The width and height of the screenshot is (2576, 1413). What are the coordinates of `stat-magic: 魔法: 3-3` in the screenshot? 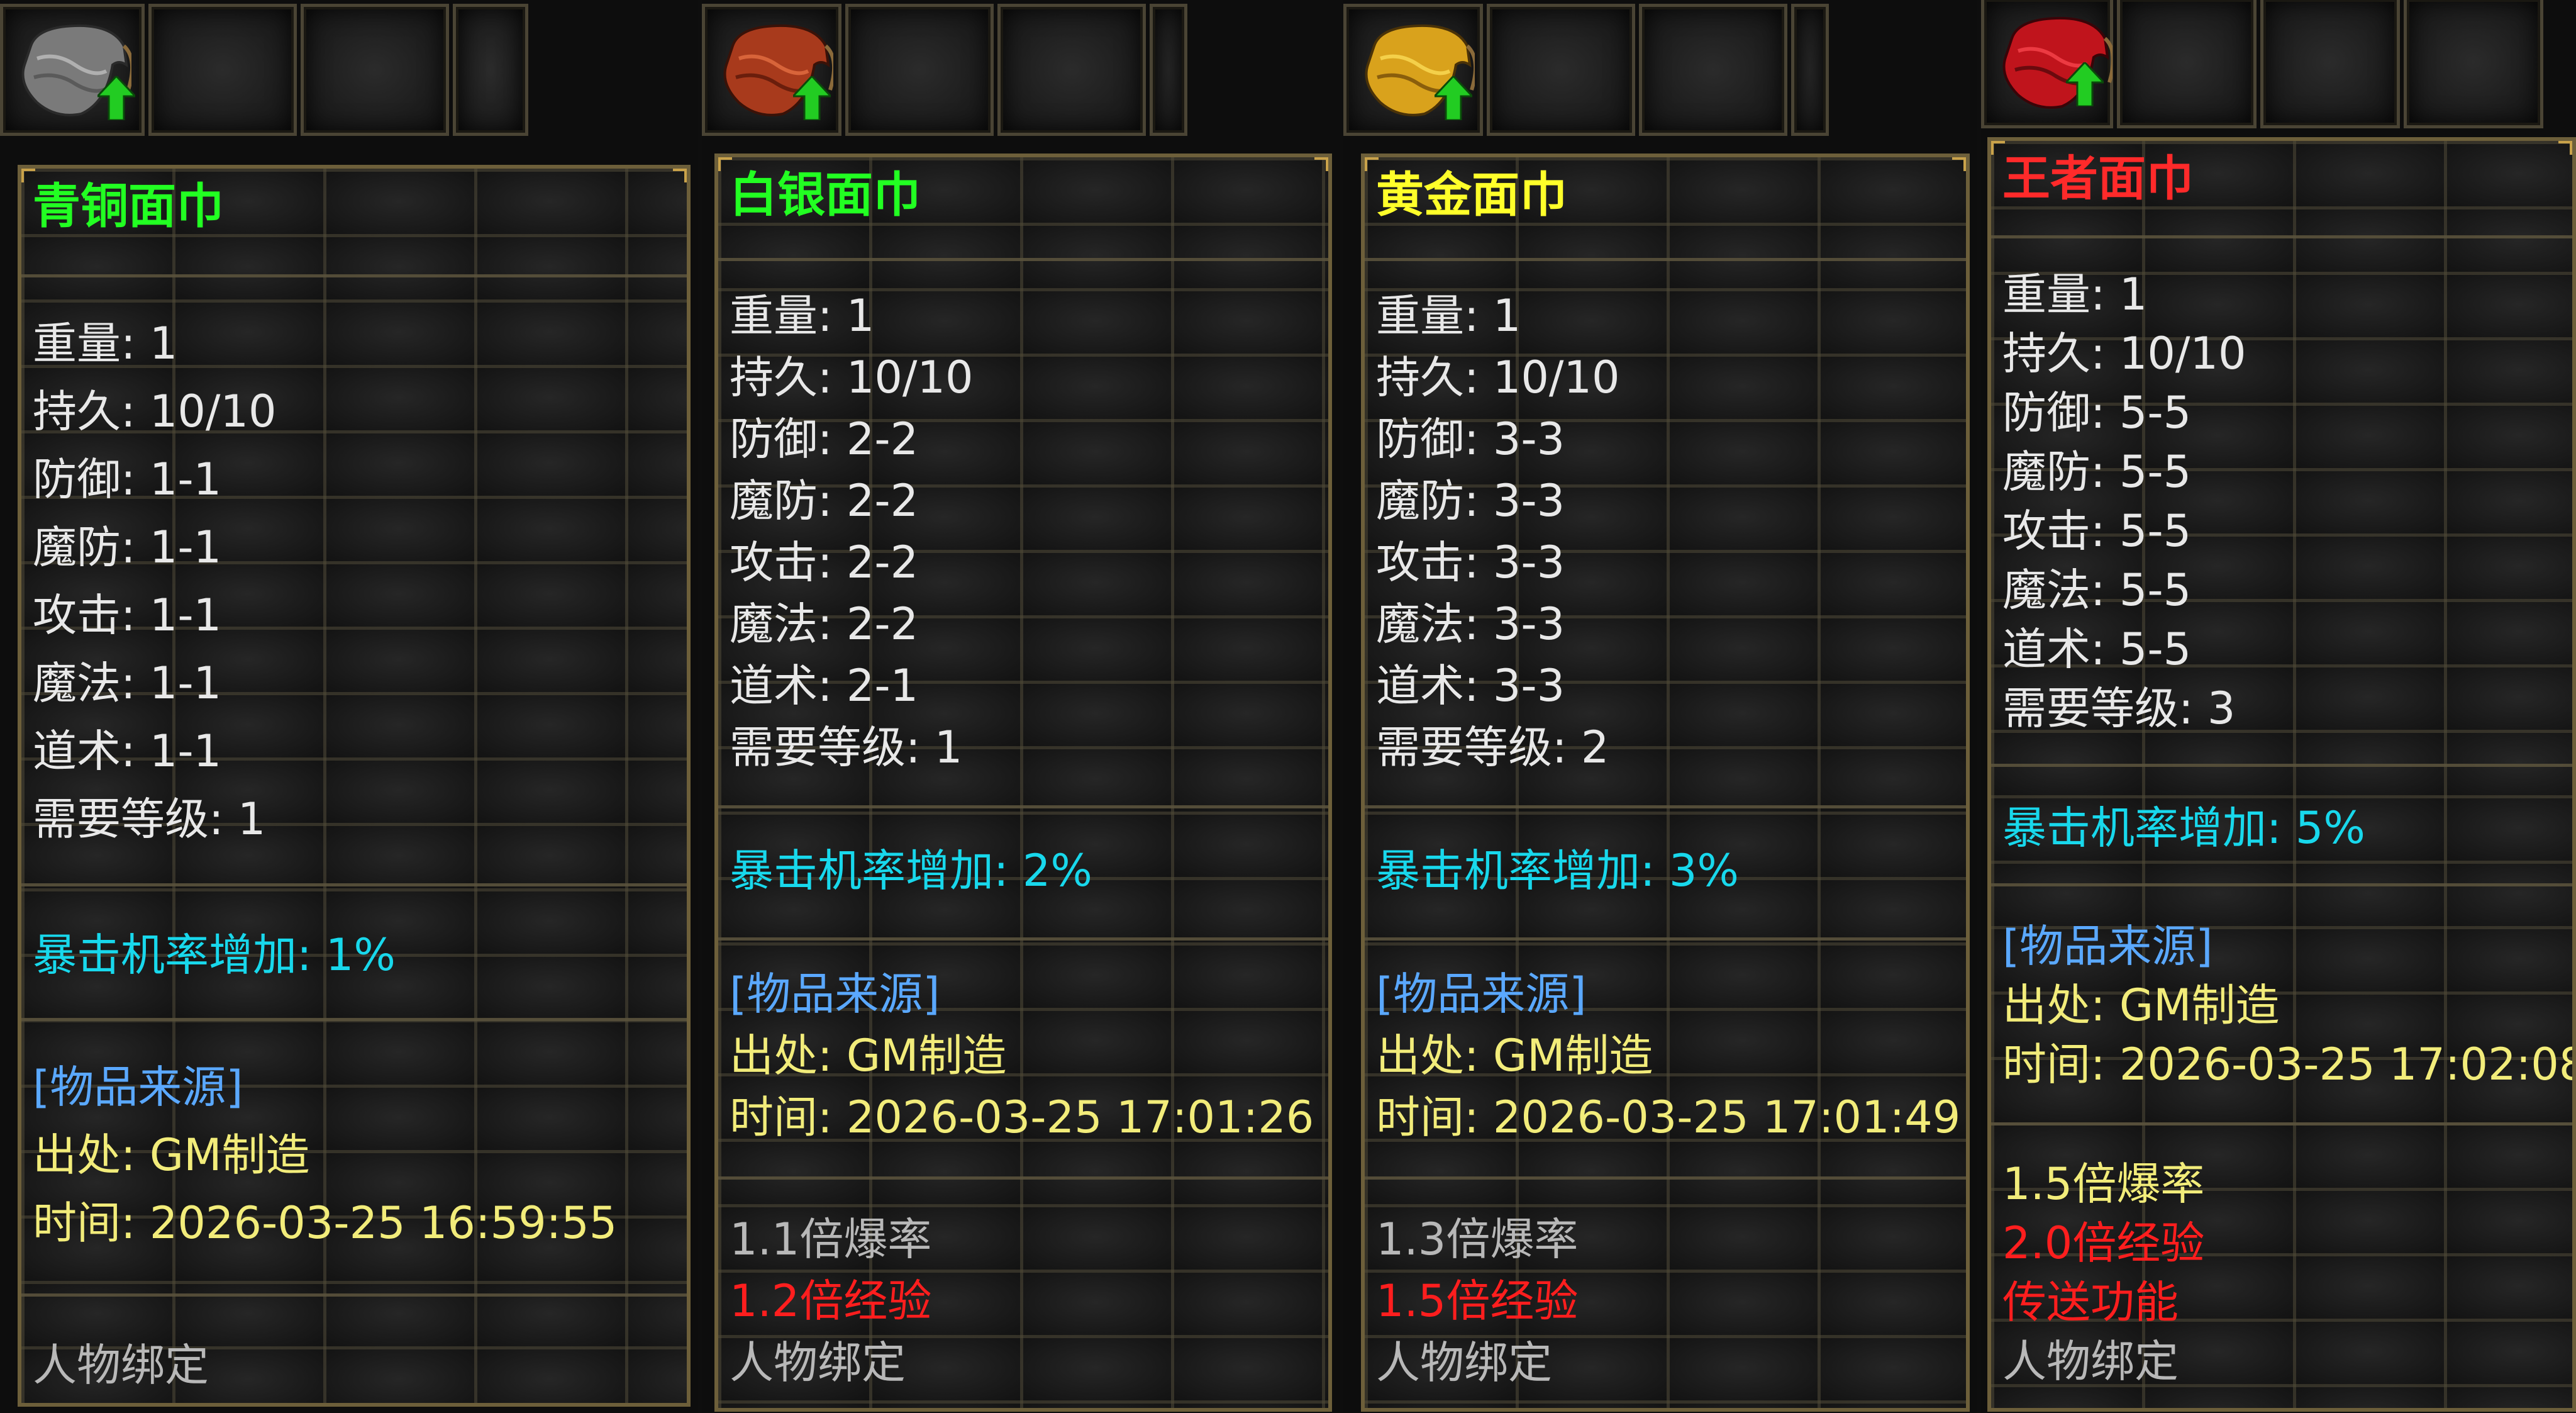 It's located at (1470, 624).